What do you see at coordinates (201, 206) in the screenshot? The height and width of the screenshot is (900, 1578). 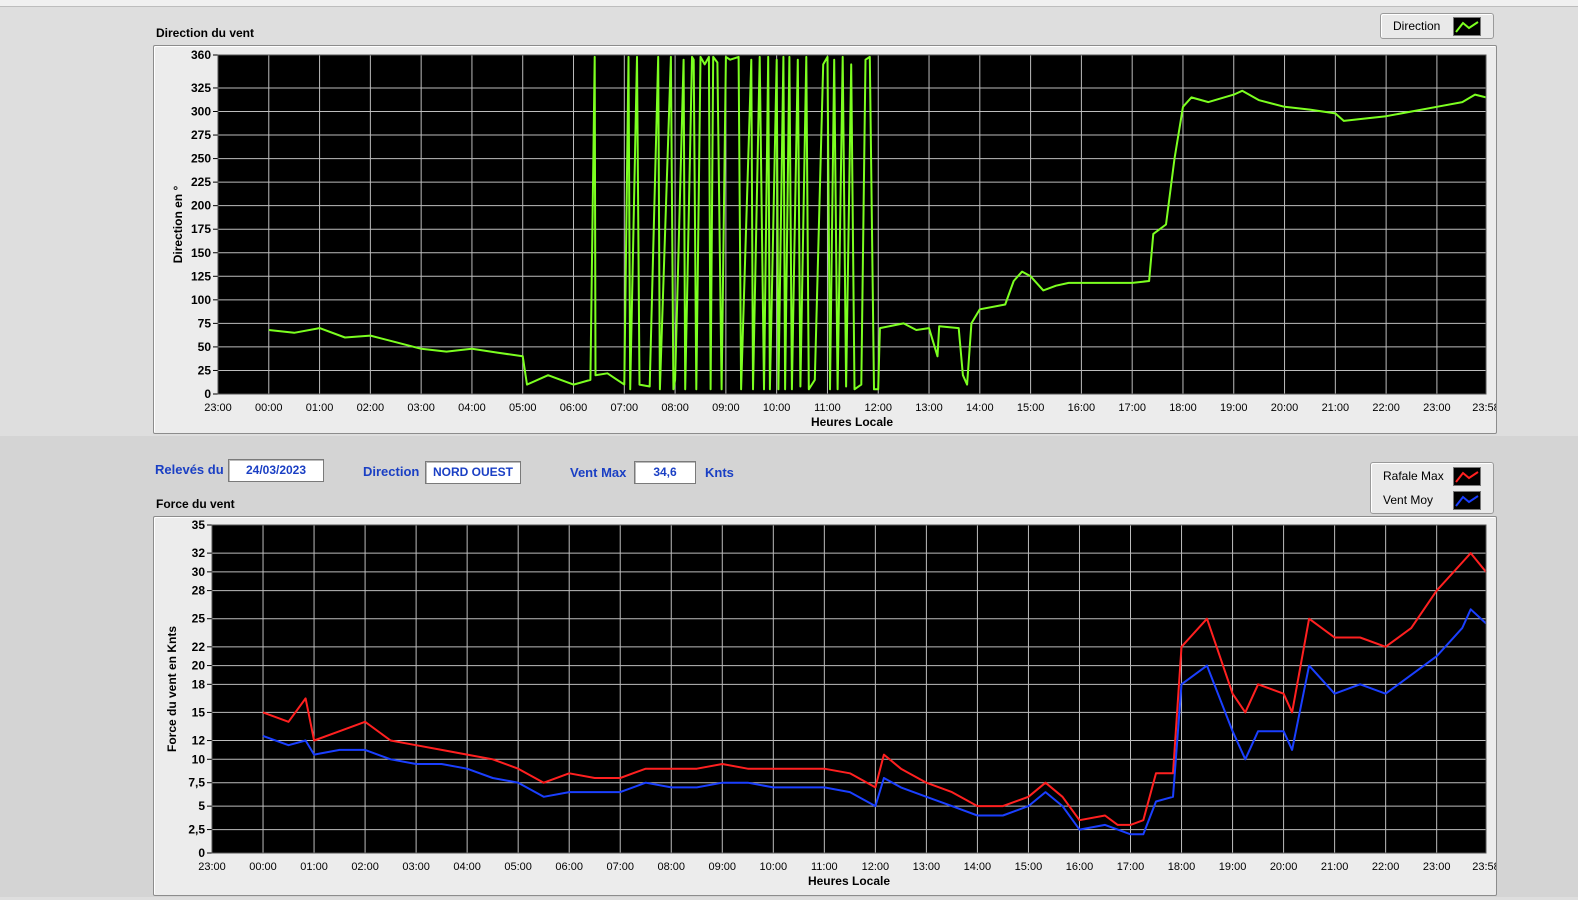 I see `y-tick-label: 200` at bounding box center [201, 206].